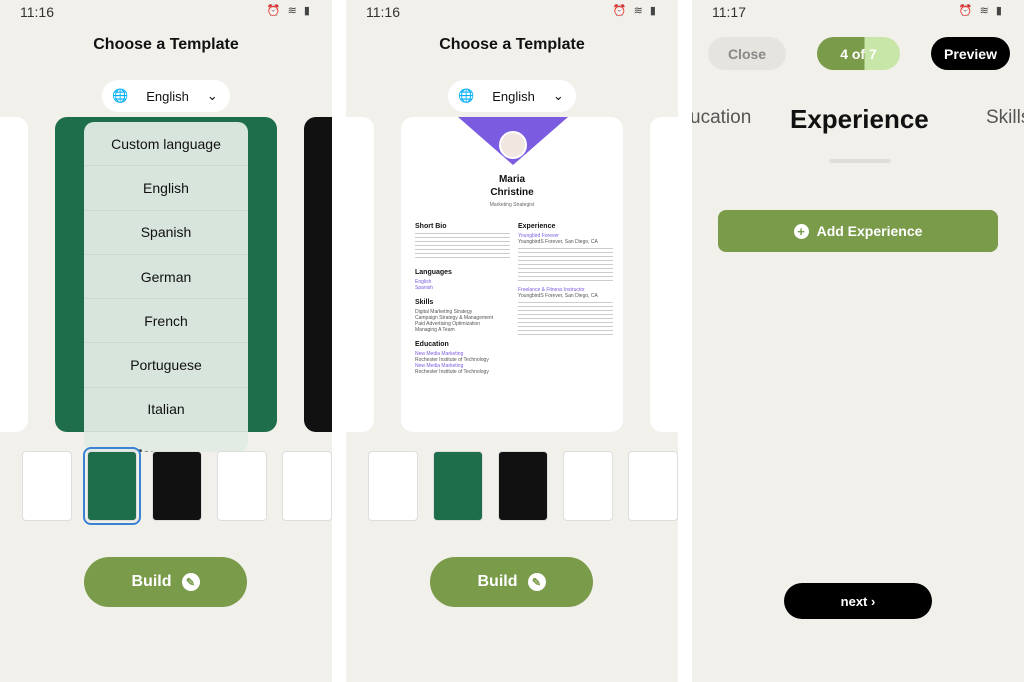 The width and height of the screenshot is (1024, 682). Describe the element at coordinates (166, 233) in the screenshot. I see `language-option: Spanish` at that location.